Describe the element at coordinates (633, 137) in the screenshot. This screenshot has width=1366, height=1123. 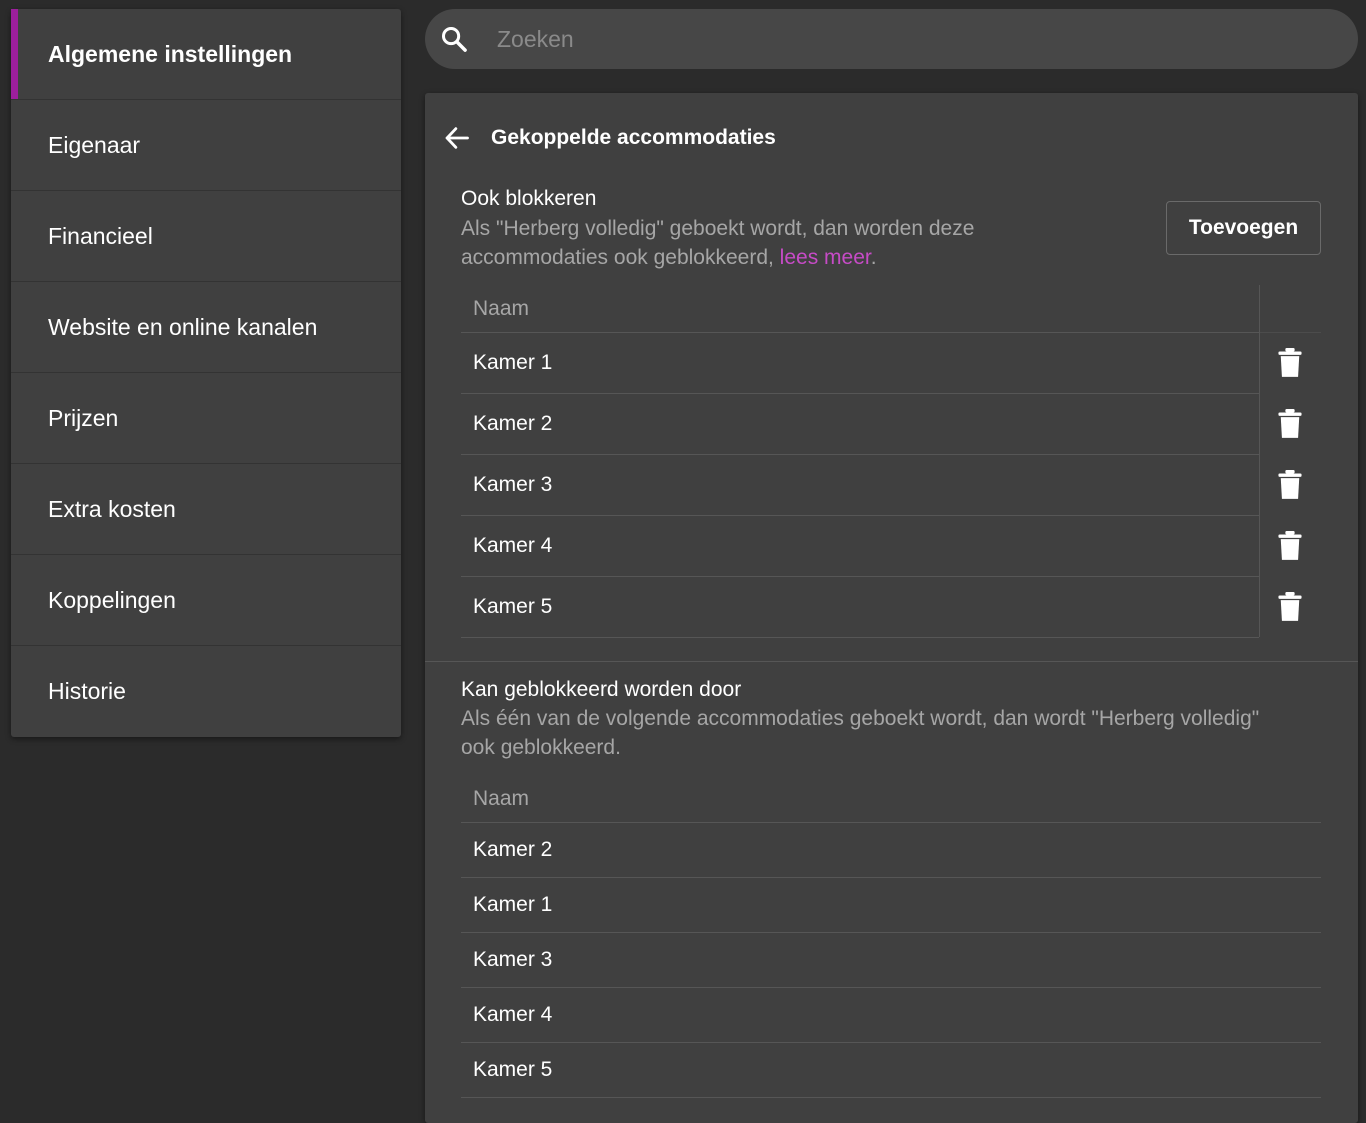
I see `page-title: Gekoppelde accommodaties` at that location.